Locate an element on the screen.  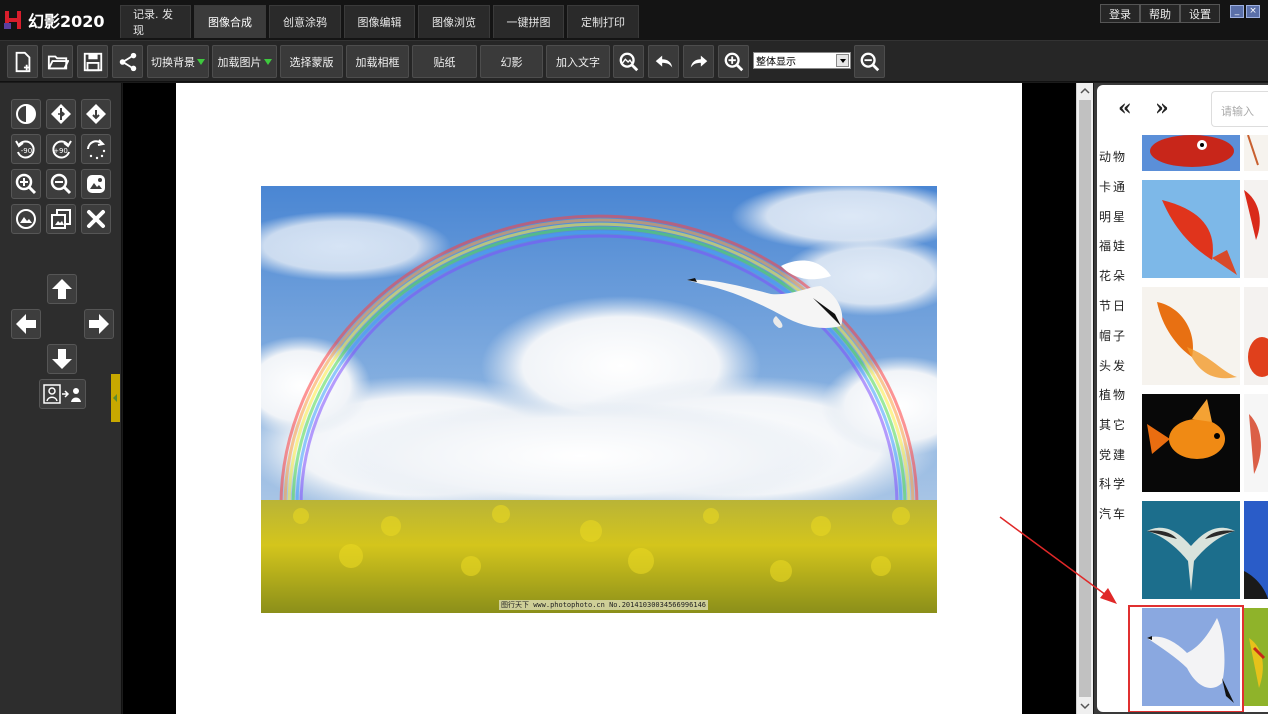
portrait-cutout-button is located at coordinates (62, 394).